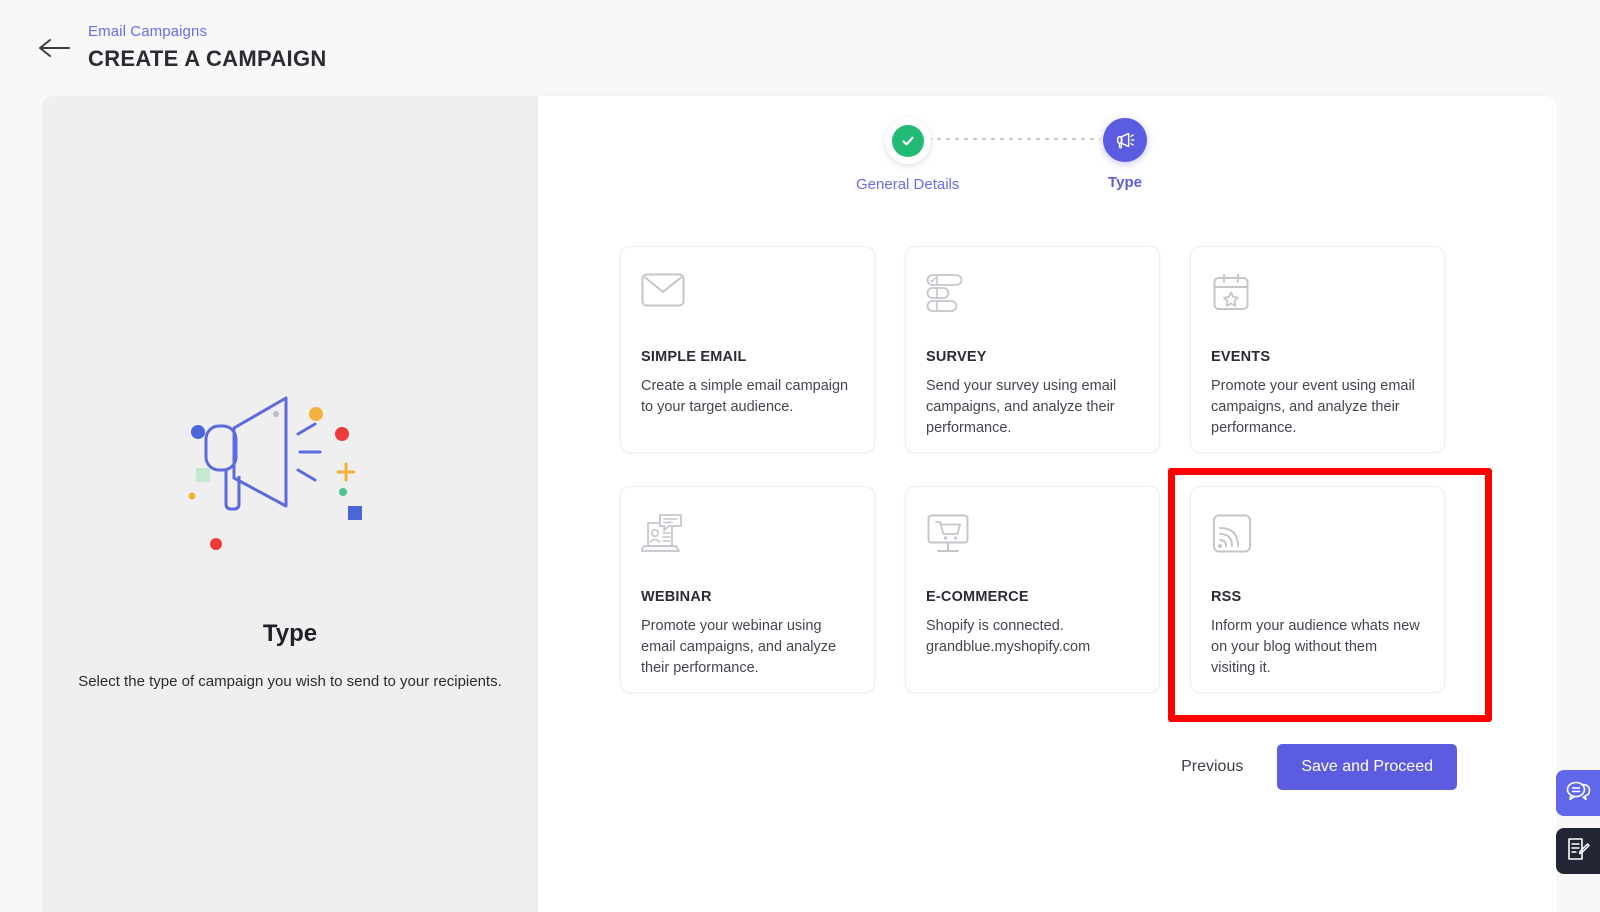 The width and height of the screenshot is (1600, 912). Describe the element at coordinates (290, 466) in the screenshot. I see `megaphone-illustration` at that location.